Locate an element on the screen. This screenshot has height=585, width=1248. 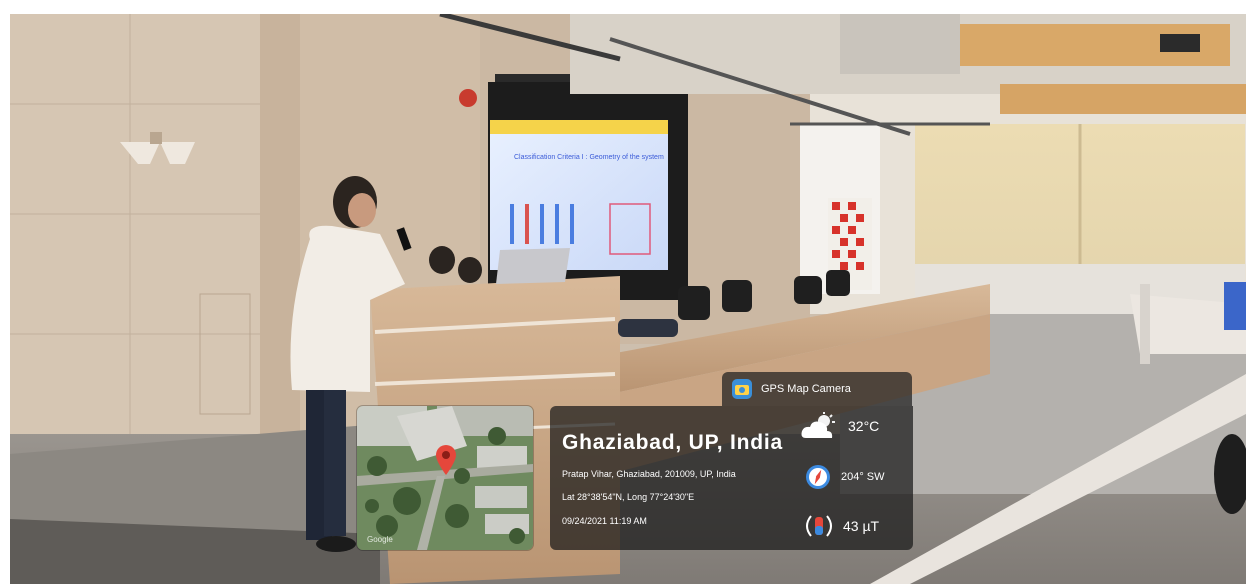
app-name: GPS Map Camera is located at coordinates (806, 389).